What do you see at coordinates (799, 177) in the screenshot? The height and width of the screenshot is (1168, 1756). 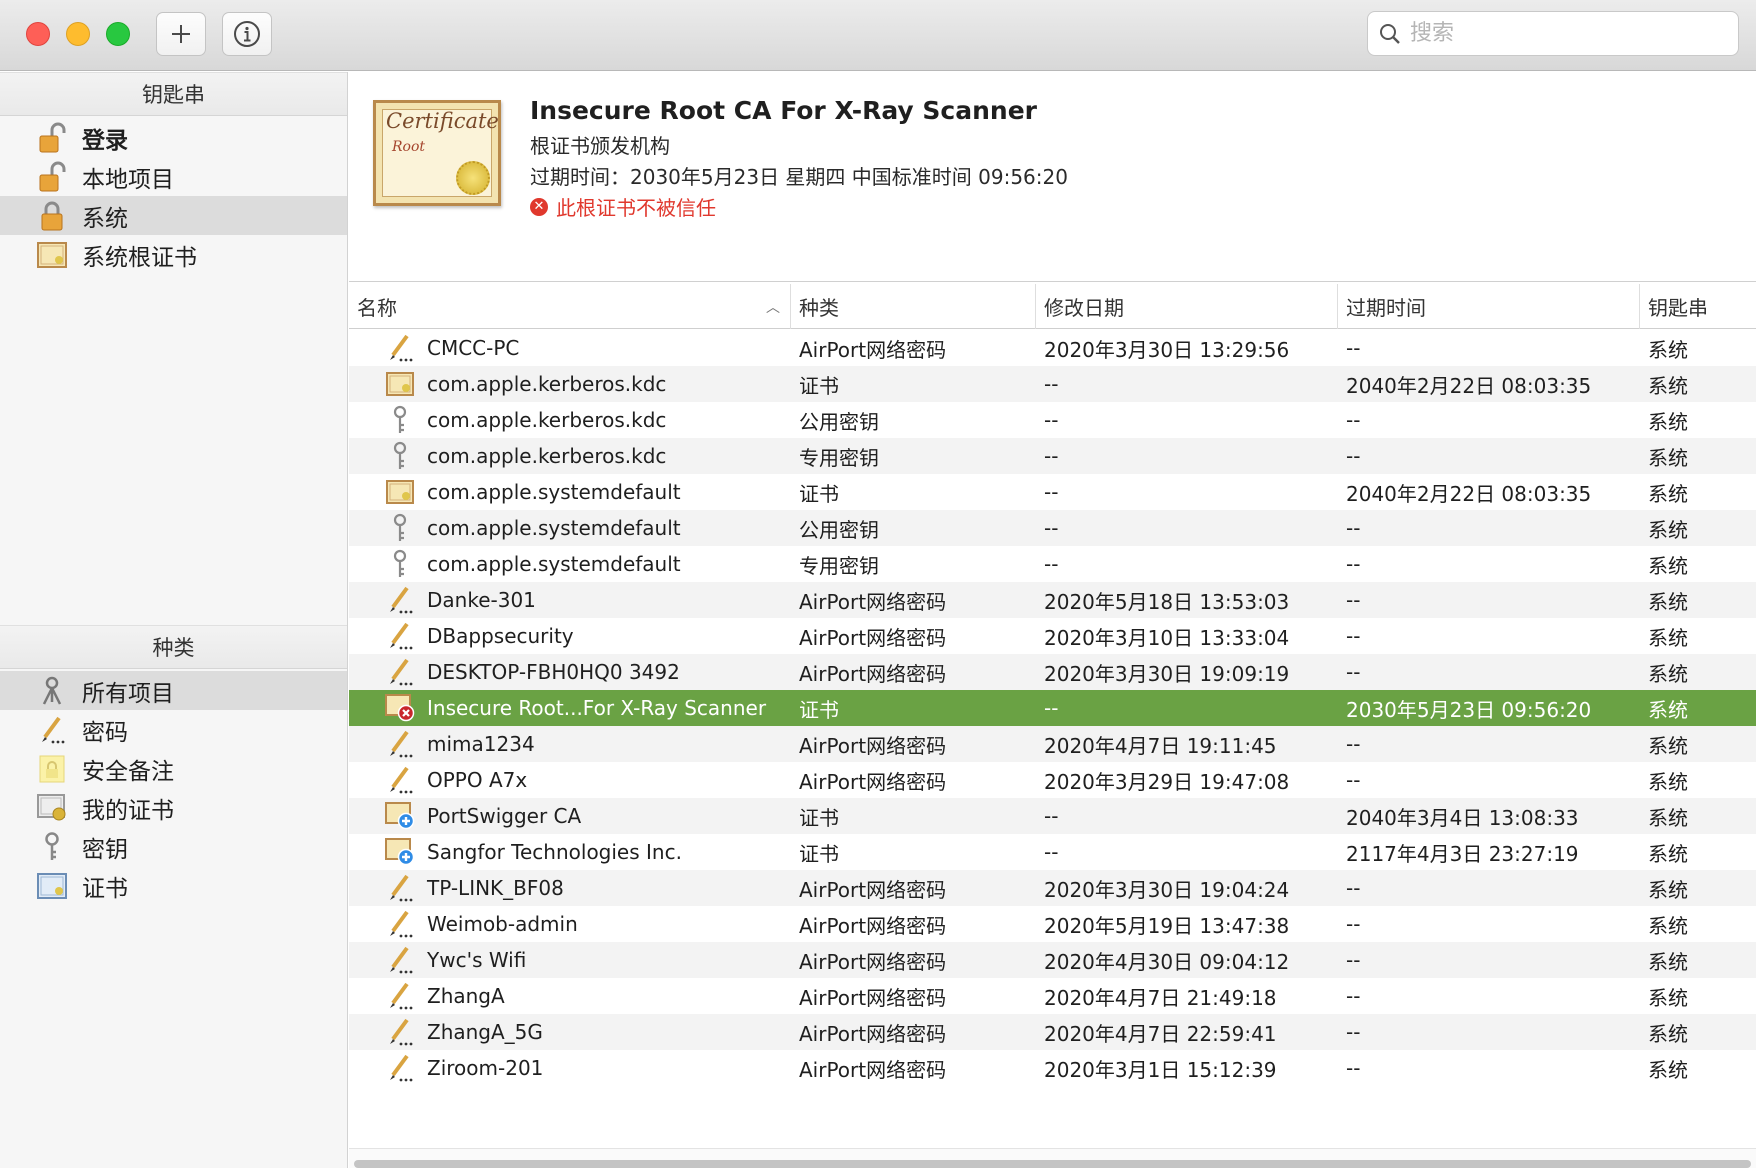 I see `detail-expiry: 过期时间：2030年5月23日 星期四 中国标准时间 09:56:20` at bounding box center [799, 177].